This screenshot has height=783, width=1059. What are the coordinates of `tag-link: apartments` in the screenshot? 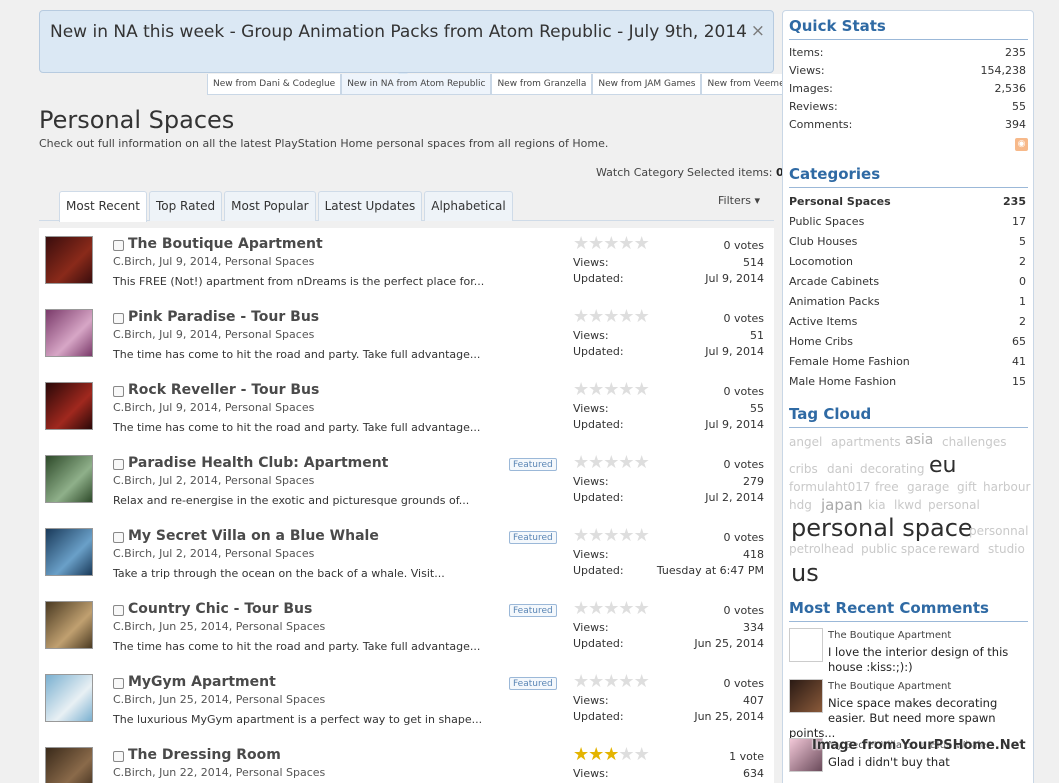 It's located at (866, 442).